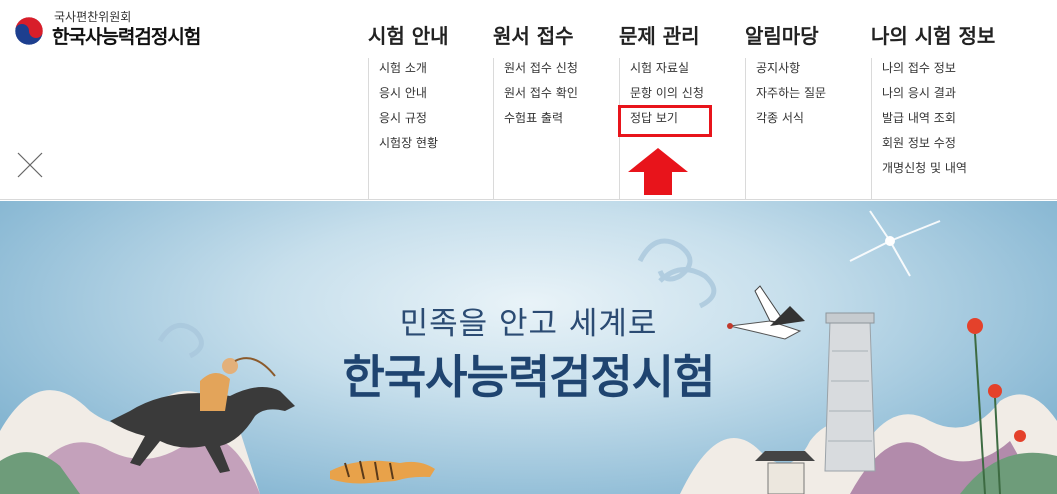 This screenshot has height=494, width=1057. Describe the element at coordinates (939, 145) in the screenshot. I see `submenu-item: 회원 정보 수정` at that location.